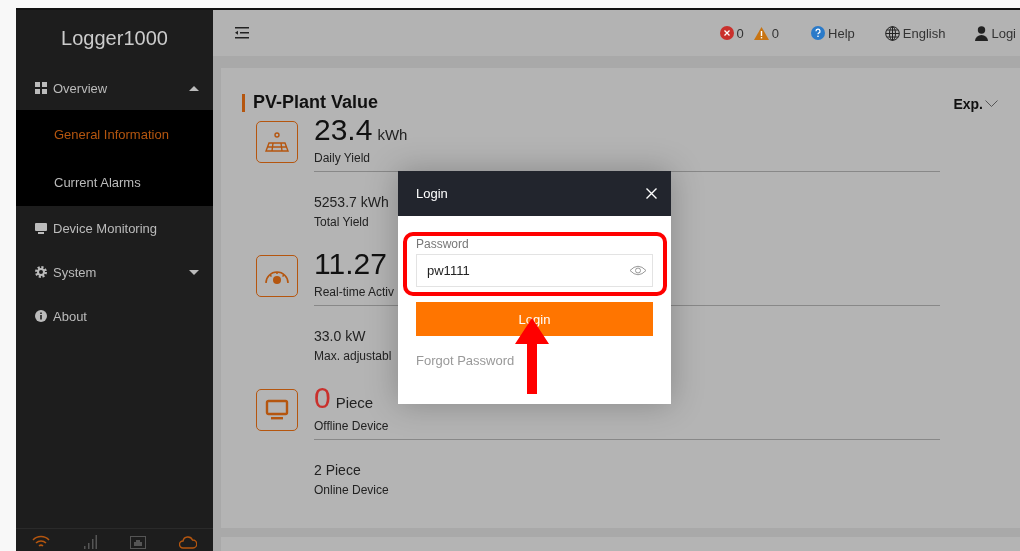 This screenshot has width=1020, height=551. I want to click on globe-icon, so click(892, 33).